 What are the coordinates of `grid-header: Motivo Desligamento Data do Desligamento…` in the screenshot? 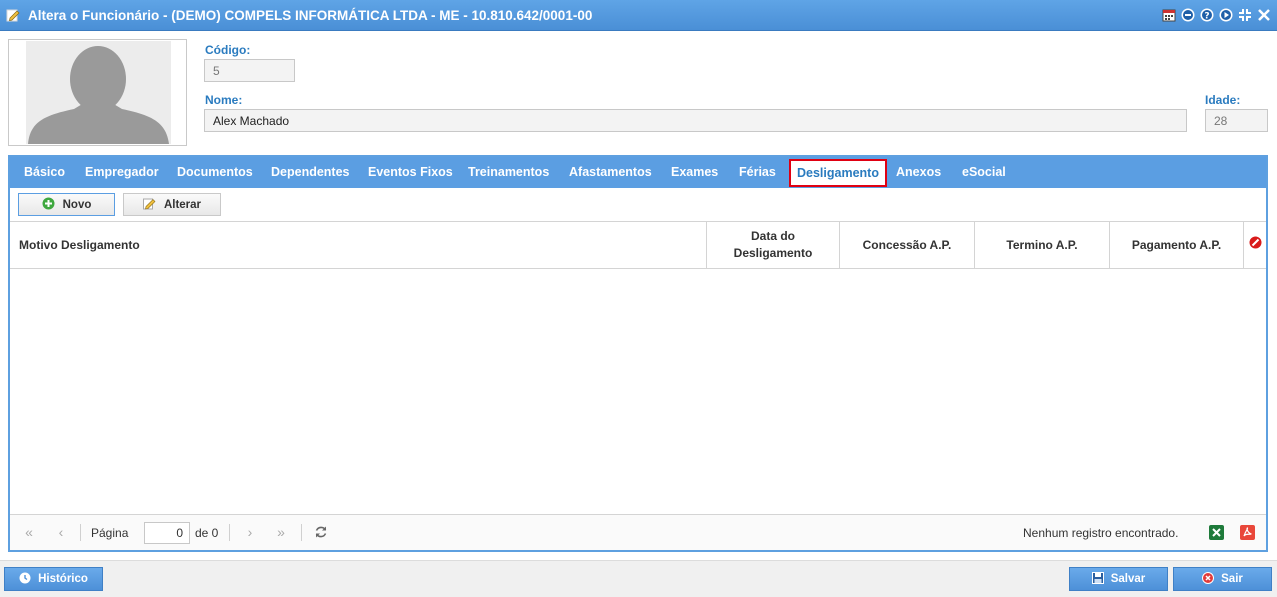 It's located at (638, 245).